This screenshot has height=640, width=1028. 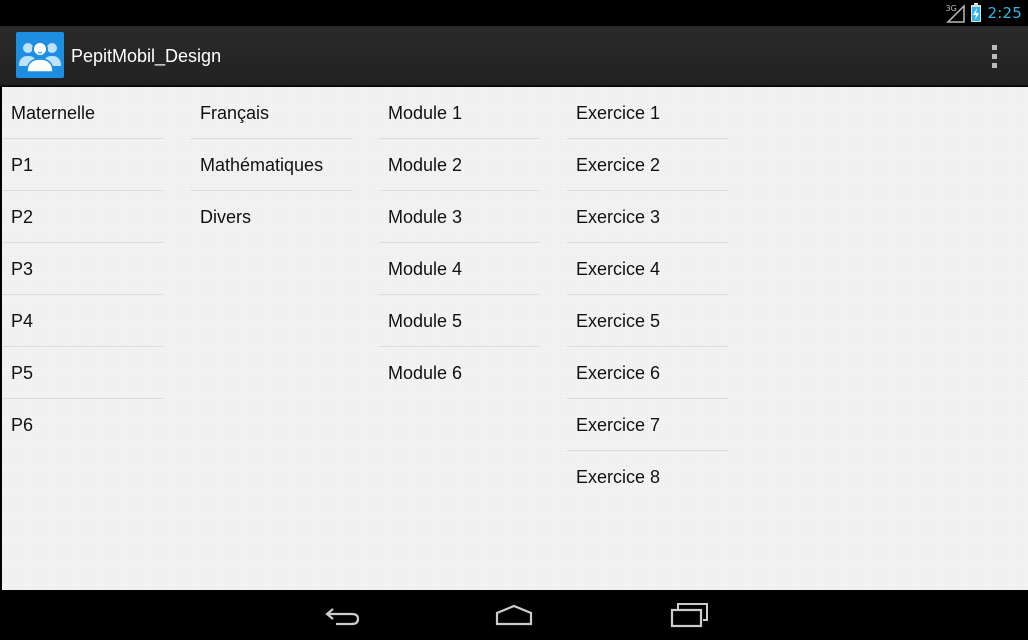 What do you see at coordinates (647, 217) in the screenshot?
I see `list-item-exercise: Exercice 3` at bounding box center [647, 217].